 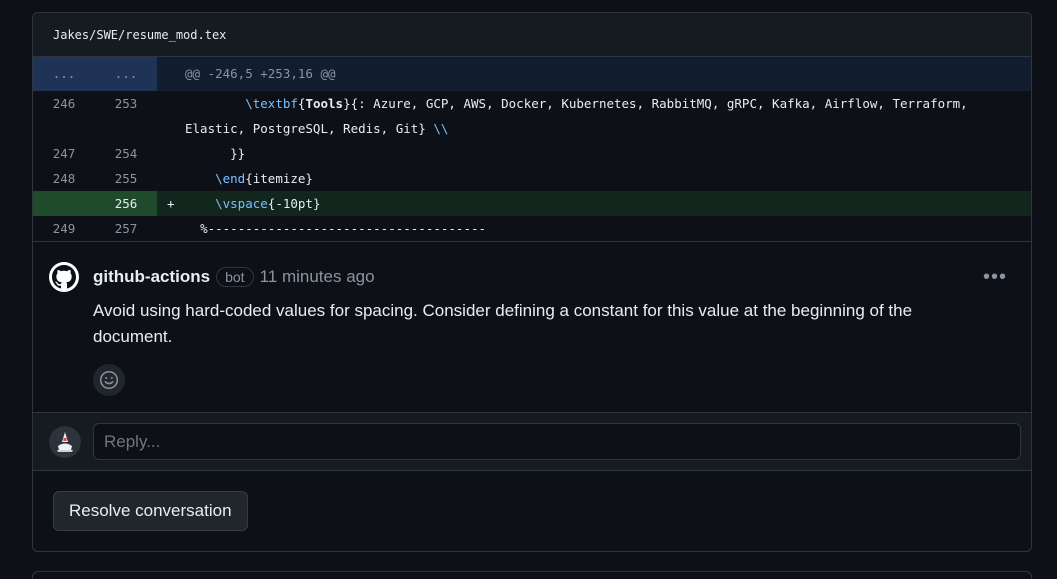 What do you see at coordinates (64, 228) in the screenshot?
I see `old-line-number: 249` at bounding box center [64, 228].